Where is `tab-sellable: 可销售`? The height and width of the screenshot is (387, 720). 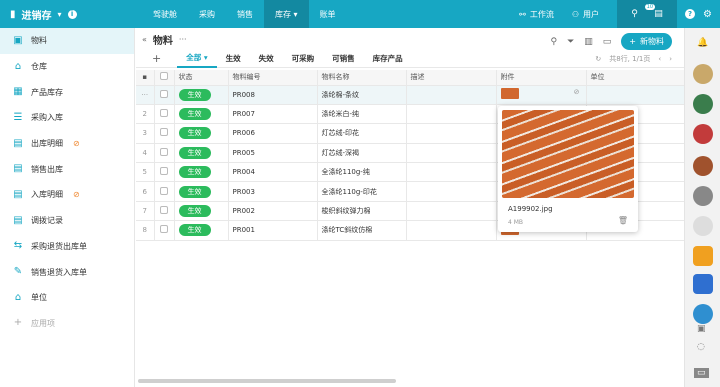
tab-sellable: 可销售 is located at coordinates (343, 59).